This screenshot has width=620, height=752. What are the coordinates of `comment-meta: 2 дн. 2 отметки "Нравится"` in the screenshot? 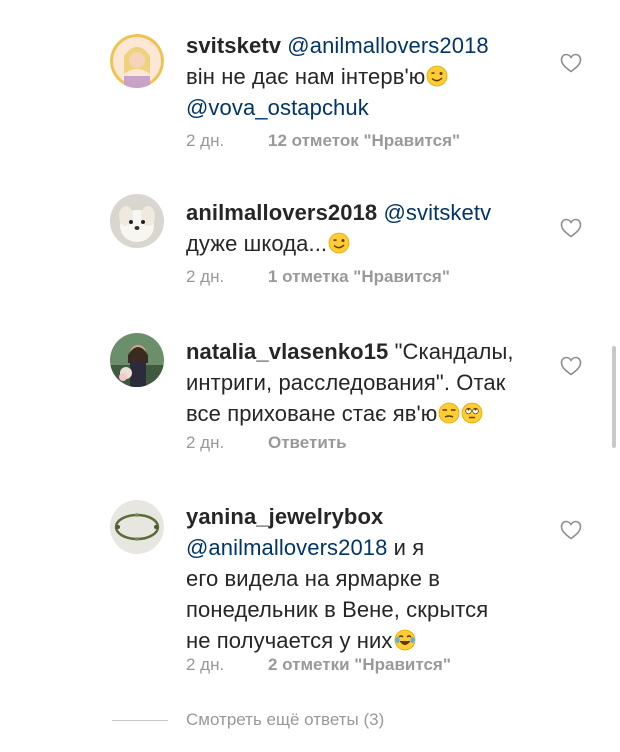 It's located at (318, 665).